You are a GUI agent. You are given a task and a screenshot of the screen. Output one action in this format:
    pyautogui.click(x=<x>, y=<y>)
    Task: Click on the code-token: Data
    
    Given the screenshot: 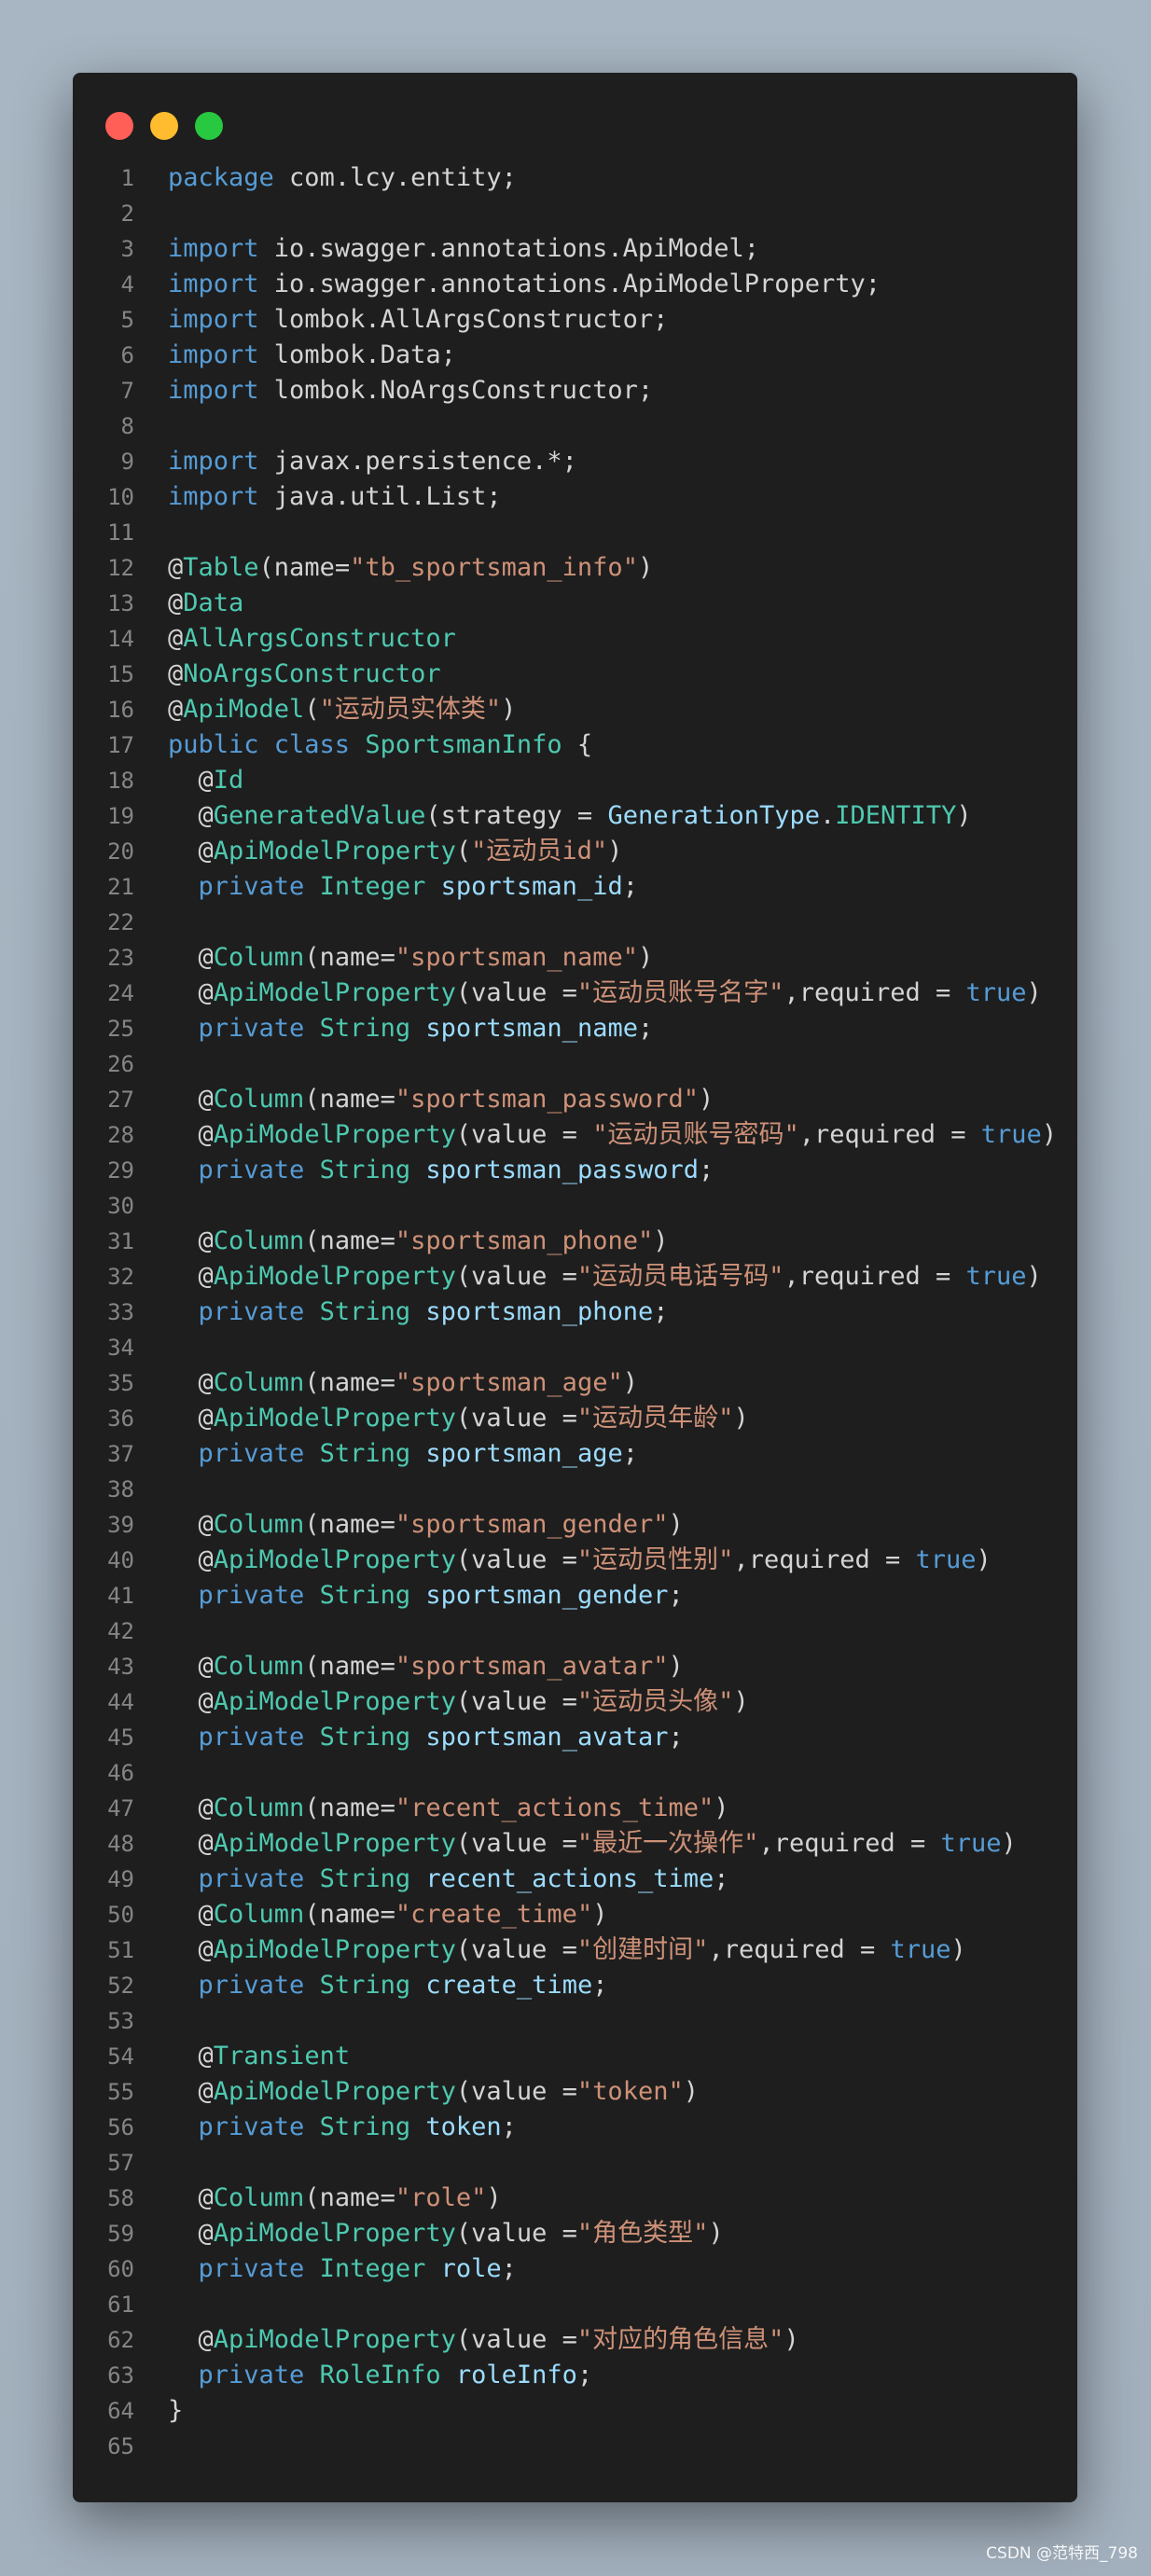 What is the action you would take?
    pyautogui.click(x=214, y=603)
    